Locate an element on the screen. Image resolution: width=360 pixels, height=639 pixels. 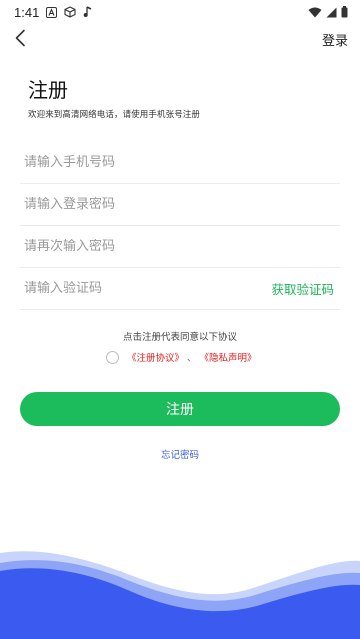
password-input is located at coordinates (134, 204).